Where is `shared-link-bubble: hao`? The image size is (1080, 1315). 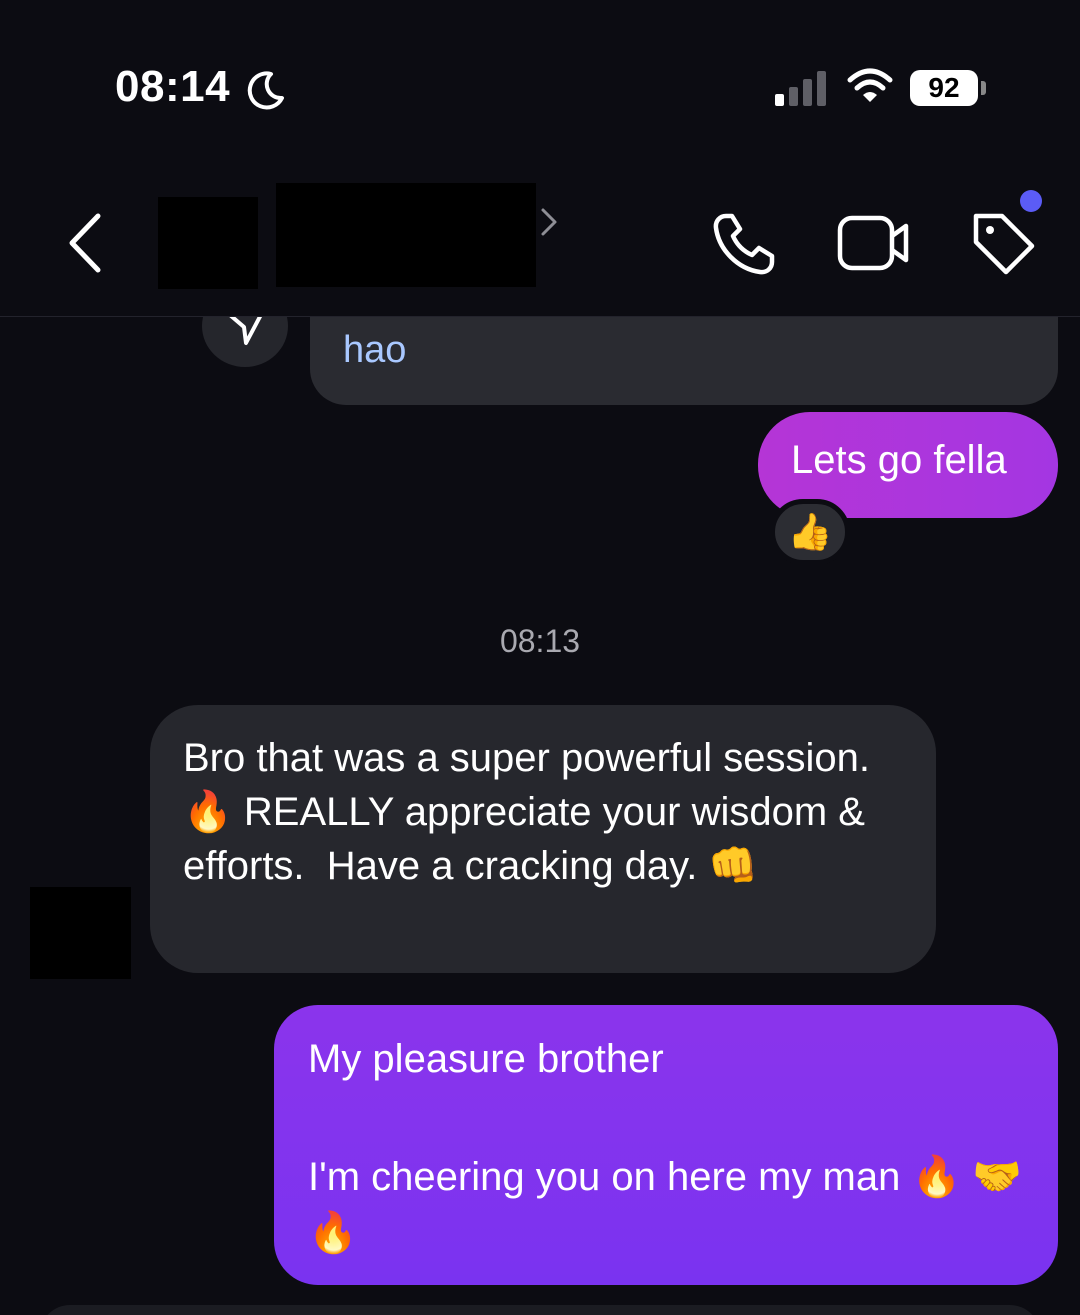
shared-link-bubble: hao is located at coordinates (684, 361).